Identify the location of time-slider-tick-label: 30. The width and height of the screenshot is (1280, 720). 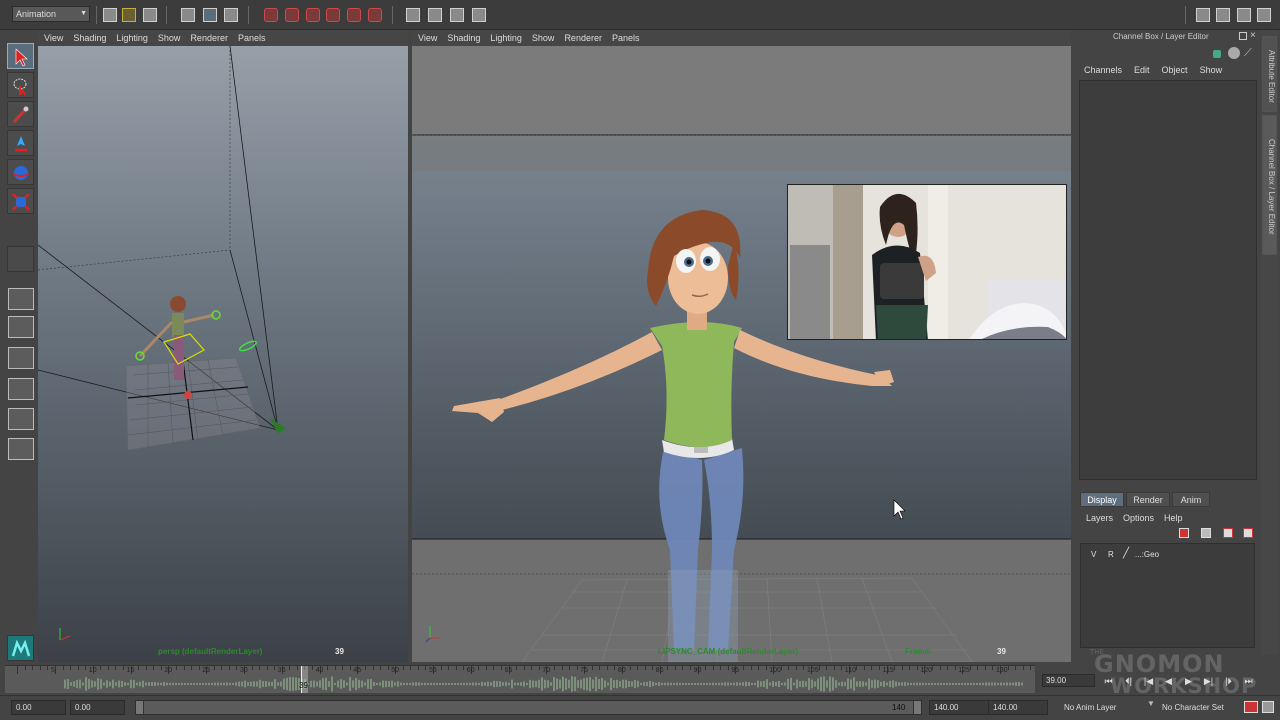
(244, 670).